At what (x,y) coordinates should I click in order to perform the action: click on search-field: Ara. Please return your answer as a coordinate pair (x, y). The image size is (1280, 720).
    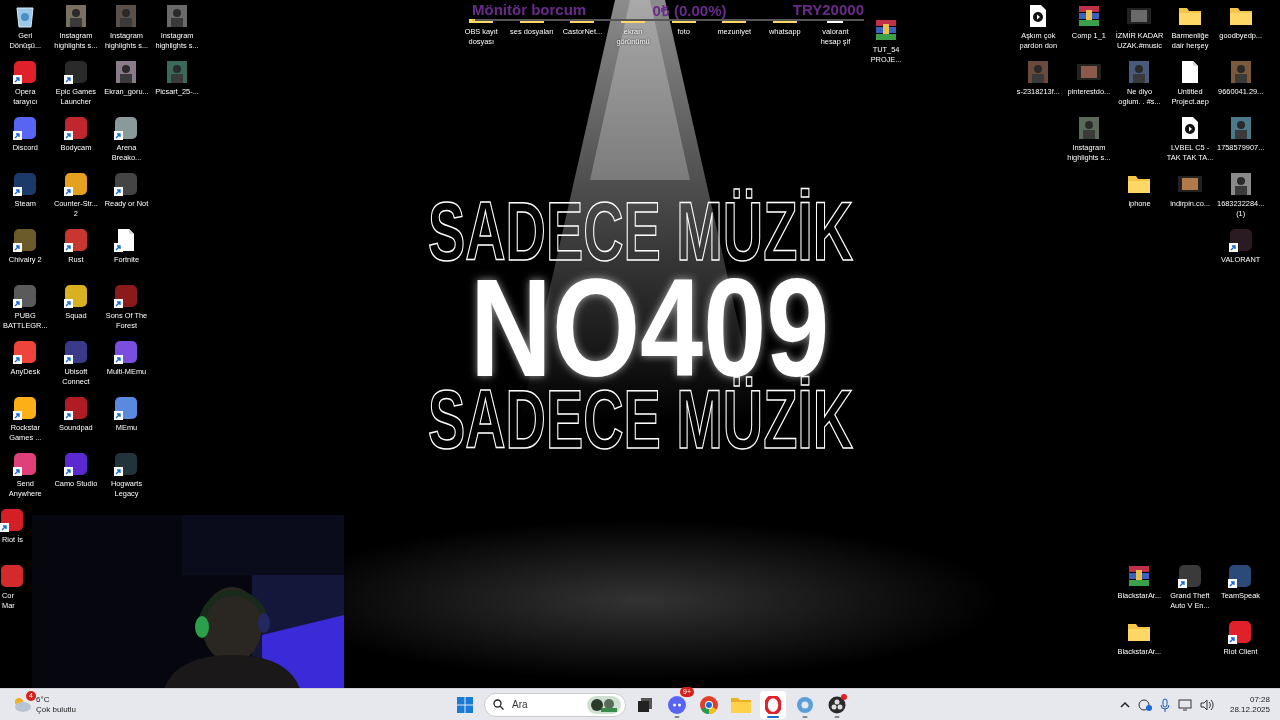
    Looking at the image, I should click on (545, 704).